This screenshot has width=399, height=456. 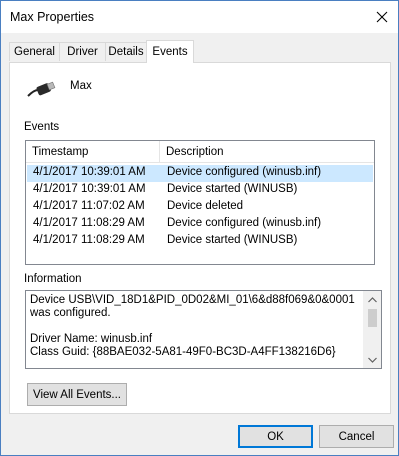 I want to click on chevron-up-icon, so click(x=372, y=299).